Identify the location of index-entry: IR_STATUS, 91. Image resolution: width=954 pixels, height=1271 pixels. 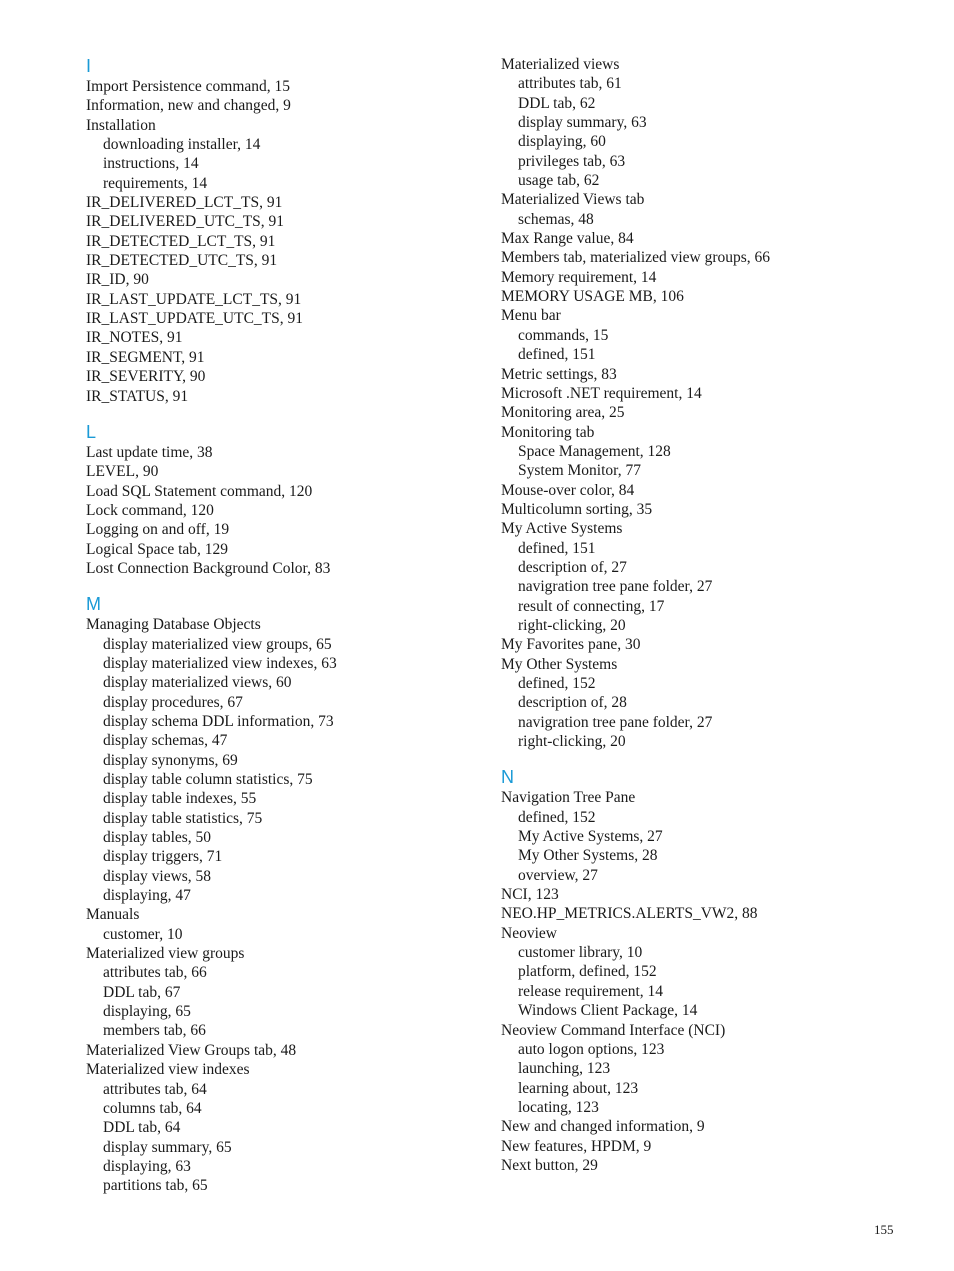
(137, 396).